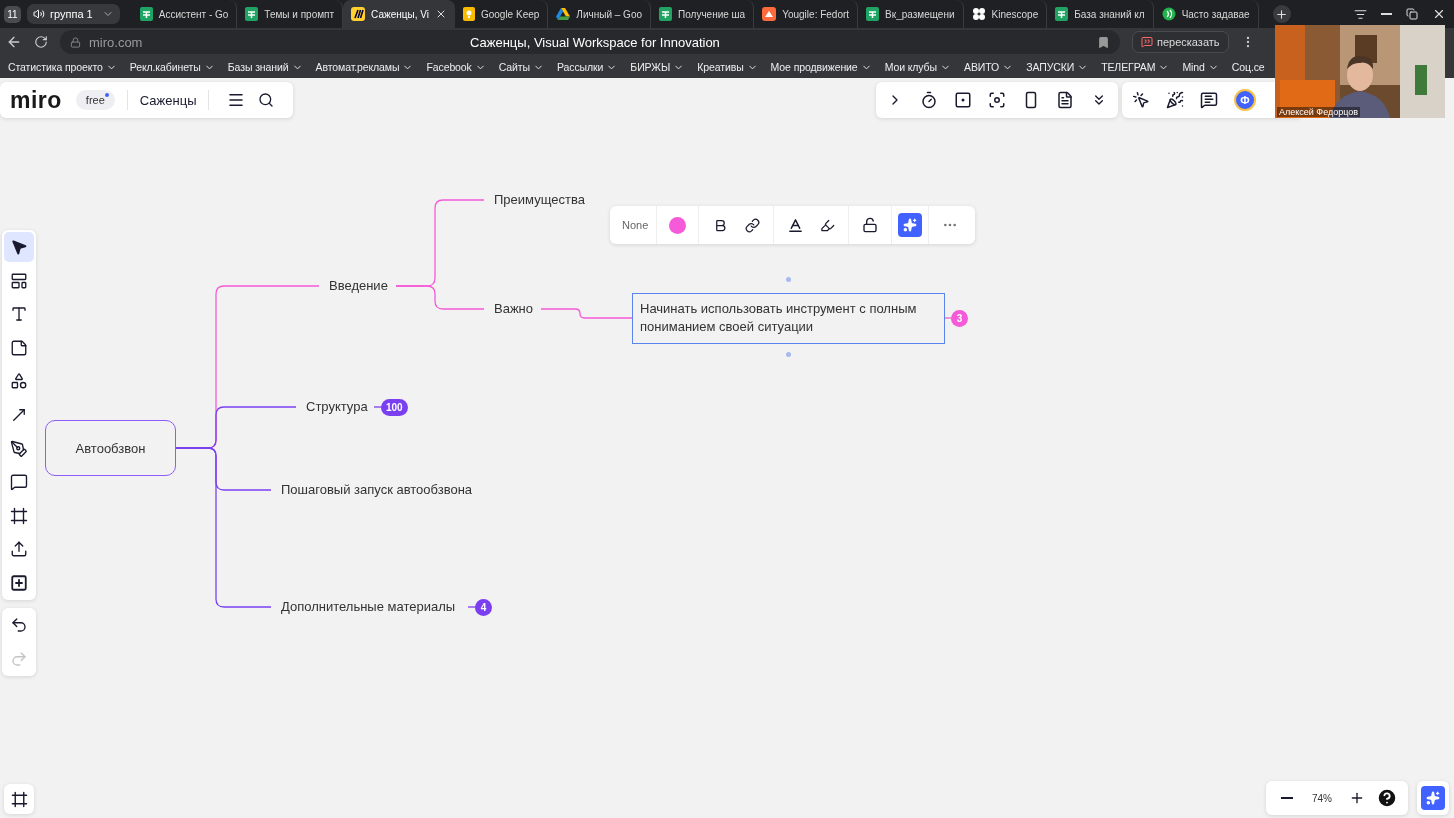 This screenshot has height=818, width=1454. I want to click on bookmark-folder: Мои клубы, so click(917, 67).